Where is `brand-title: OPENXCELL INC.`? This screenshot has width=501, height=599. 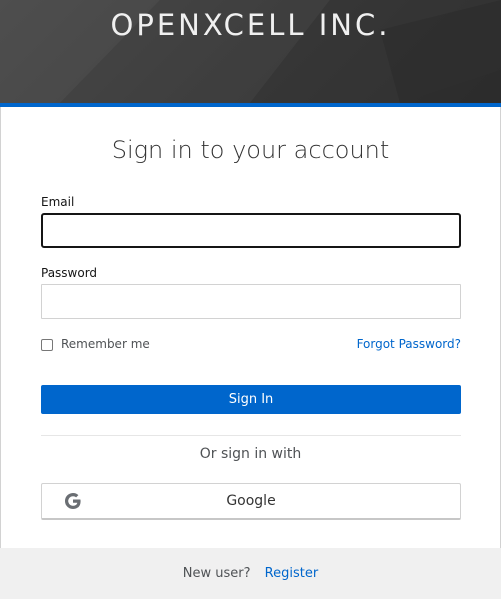
brand-title: OPENXCELL INC. is located at coordinates (250, 25).